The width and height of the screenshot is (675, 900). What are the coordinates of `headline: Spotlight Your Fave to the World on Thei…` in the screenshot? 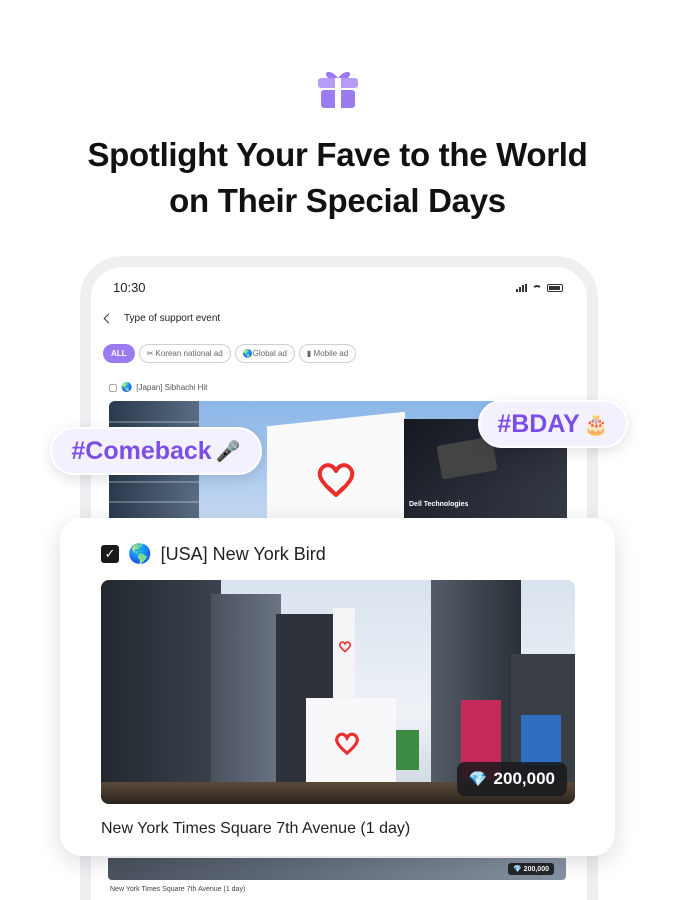 It's located at (337, 178).